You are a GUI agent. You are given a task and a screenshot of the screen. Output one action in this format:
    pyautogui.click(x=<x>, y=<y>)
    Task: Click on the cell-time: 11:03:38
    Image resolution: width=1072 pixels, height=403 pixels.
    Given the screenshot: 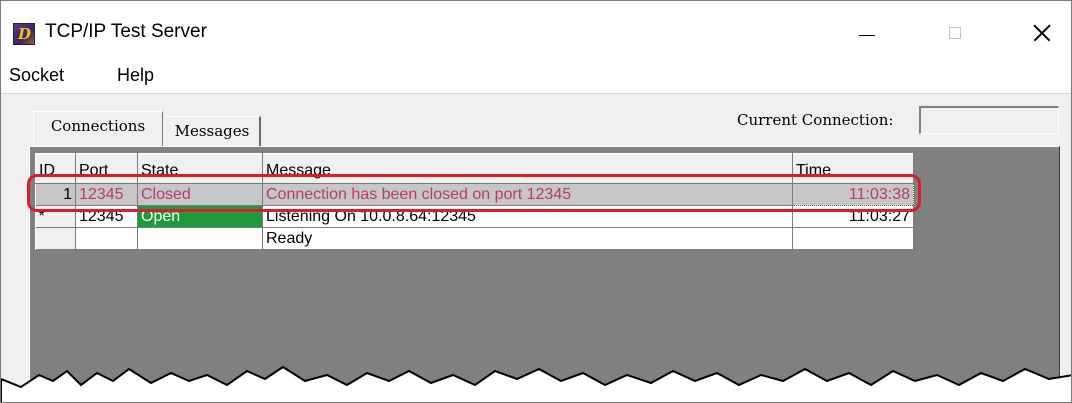 What is the action you would take?
    pyautogui.click(x=853, y=194)
    